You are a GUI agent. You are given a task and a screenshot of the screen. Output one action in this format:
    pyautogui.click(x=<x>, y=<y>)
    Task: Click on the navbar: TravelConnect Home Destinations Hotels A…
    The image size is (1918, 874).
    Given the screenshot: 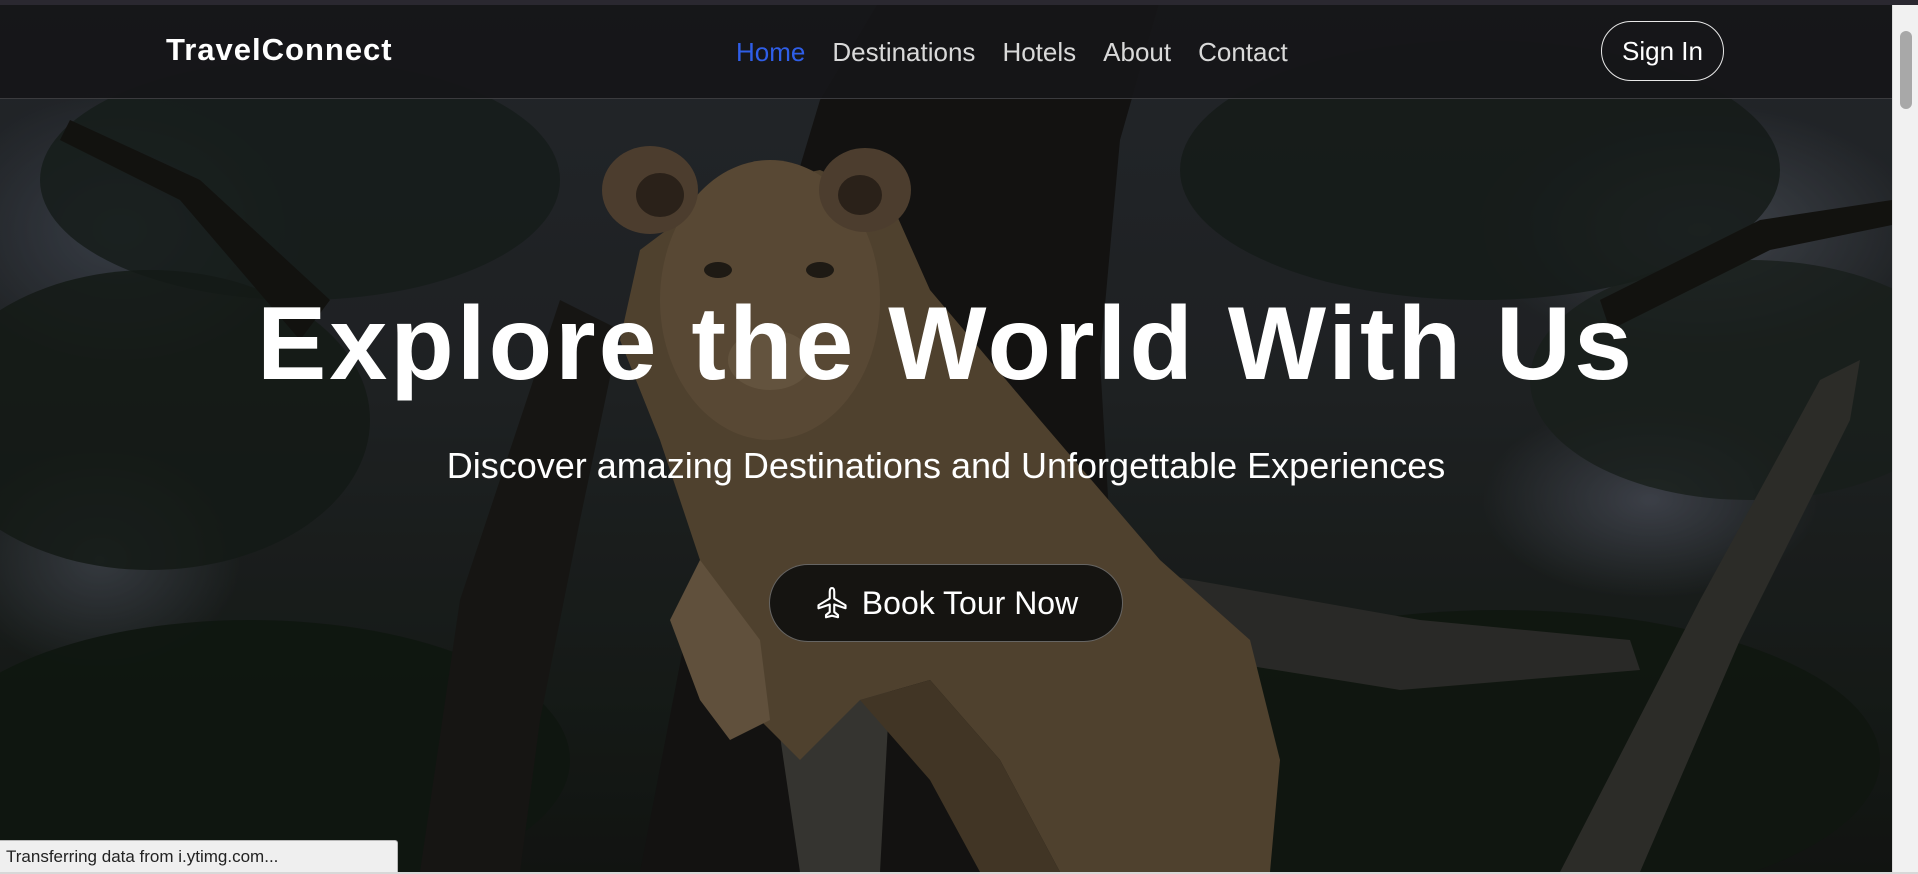 What is the action you would take?
    pyautogui.click(x=946, y=52)
    